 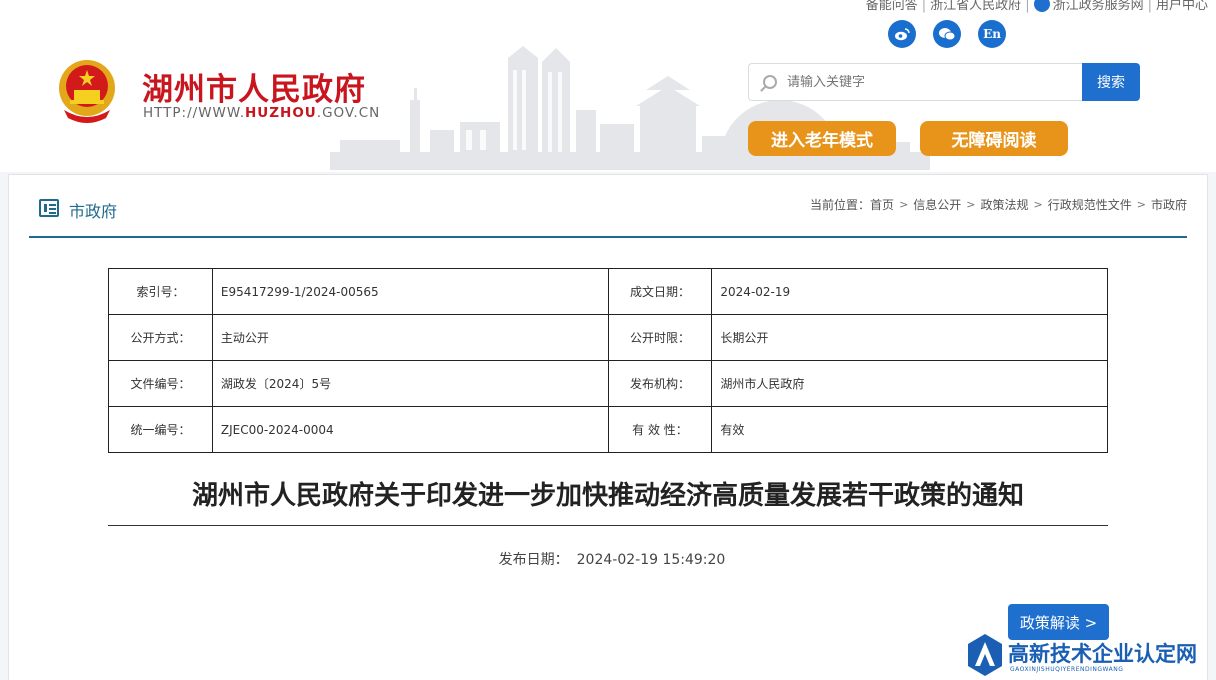 What do you see at coordinates (410, 337) in the screenshot?
I see `table-value: 主动公开` at bounding box center [410, 337].